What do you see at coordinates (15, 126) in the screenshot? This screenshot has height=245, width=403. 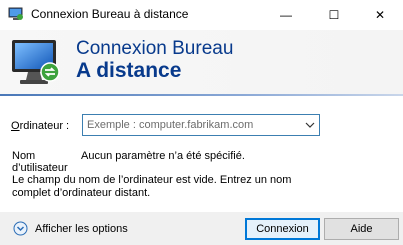 I see `computer-label-accelerator: O` at bounding box center [15, 126].